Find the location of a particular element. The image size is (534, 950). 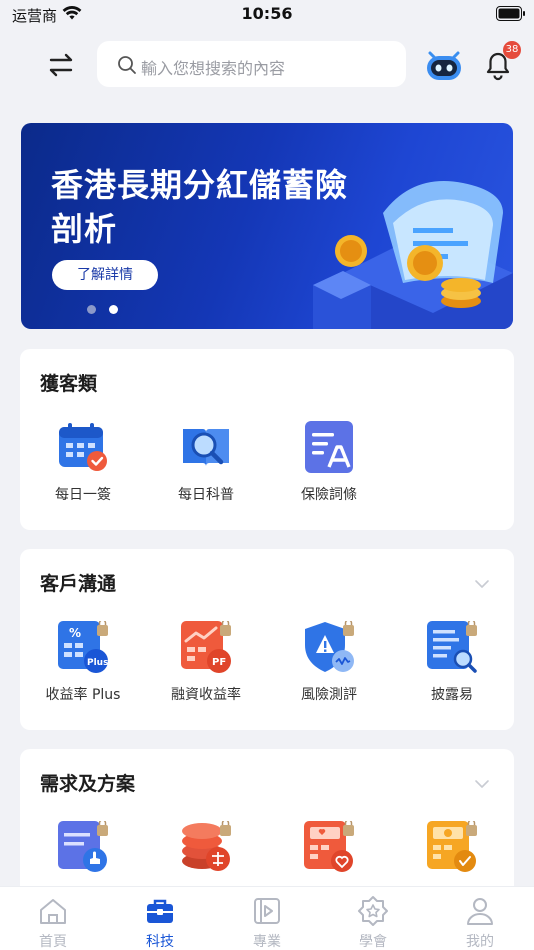

search-placeholder: 輸入您想搜索的內容 is located at coordinates (213, 68).